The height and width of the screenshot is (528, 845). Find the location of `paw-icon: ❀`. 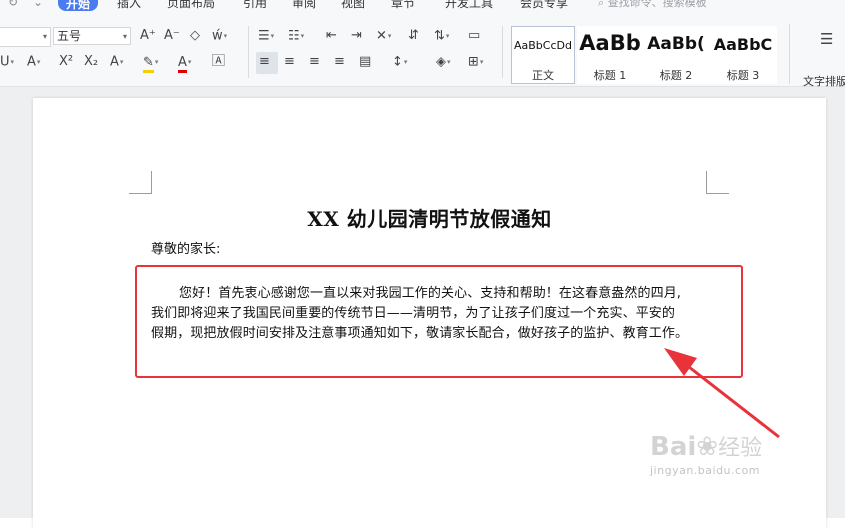

paw-icon: ❀ is located at coordinates (707, 447).